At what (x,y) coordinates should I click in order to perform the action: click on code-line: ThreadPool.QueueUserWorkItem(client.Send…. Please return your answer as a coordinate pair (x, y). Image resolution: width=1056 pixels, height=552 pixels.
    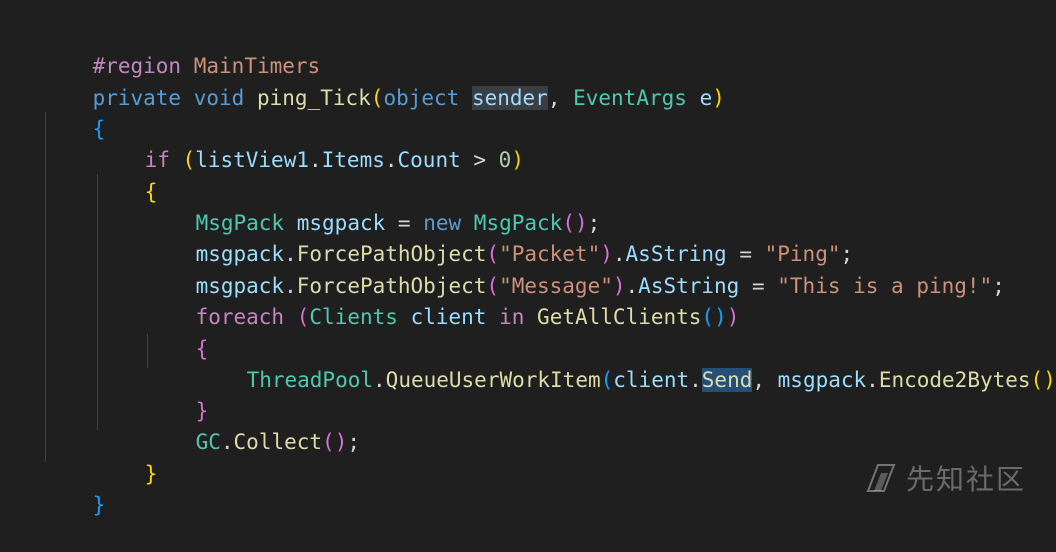
    Looking at the image, I should click on (626, 349).